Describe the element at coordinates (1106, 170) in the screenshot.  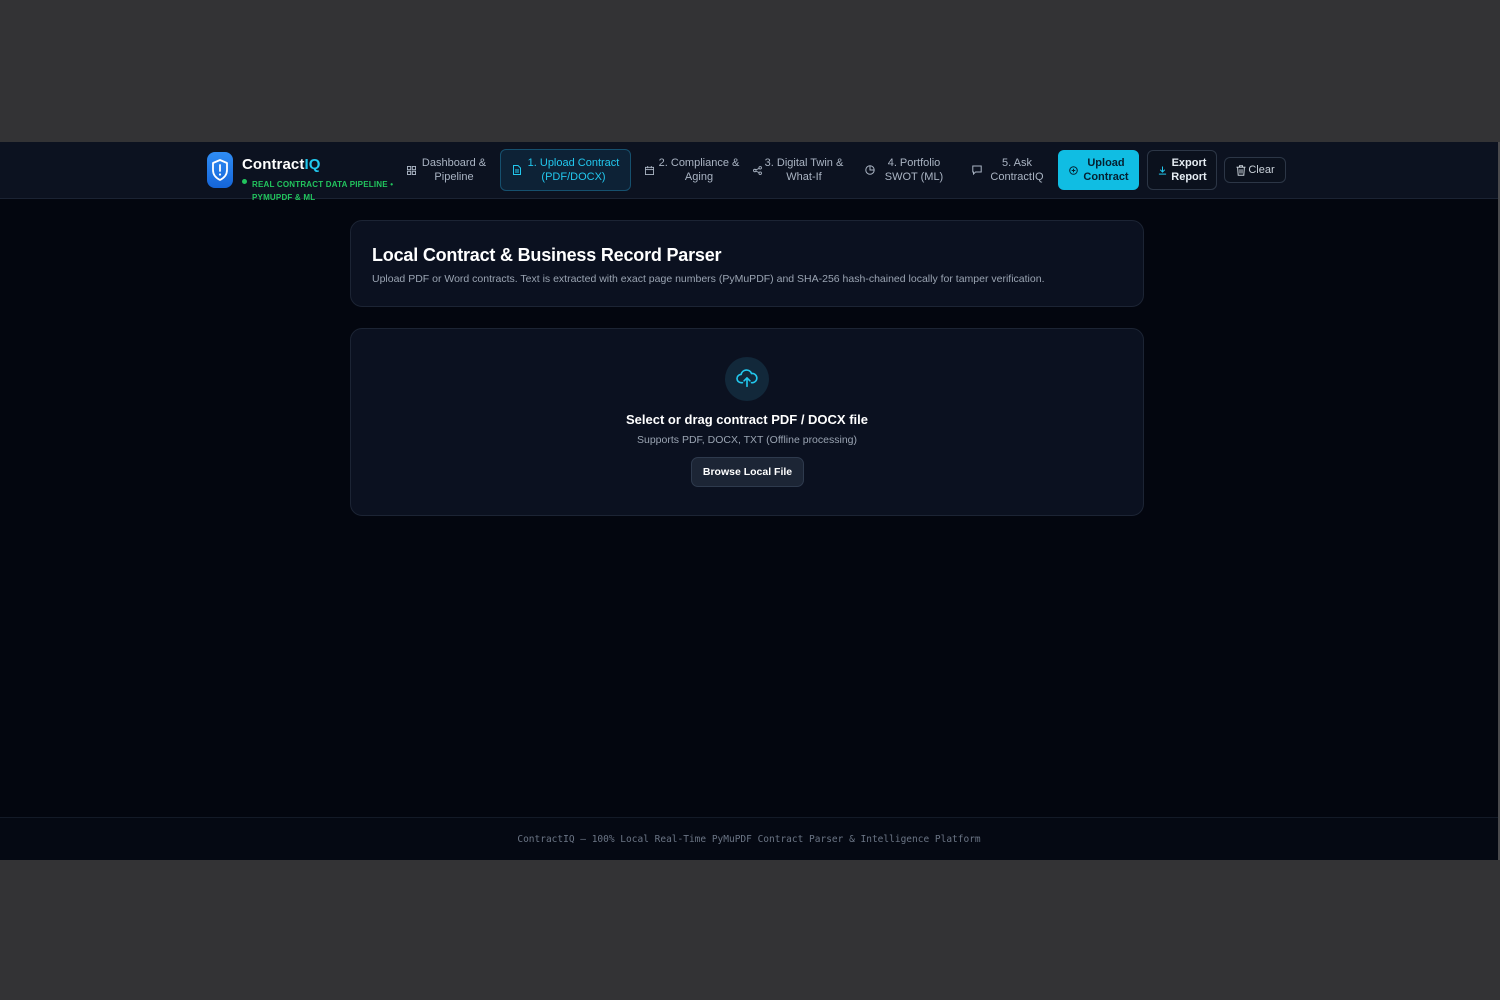
I see `upload-contract-label: Upload Contract` at that location.